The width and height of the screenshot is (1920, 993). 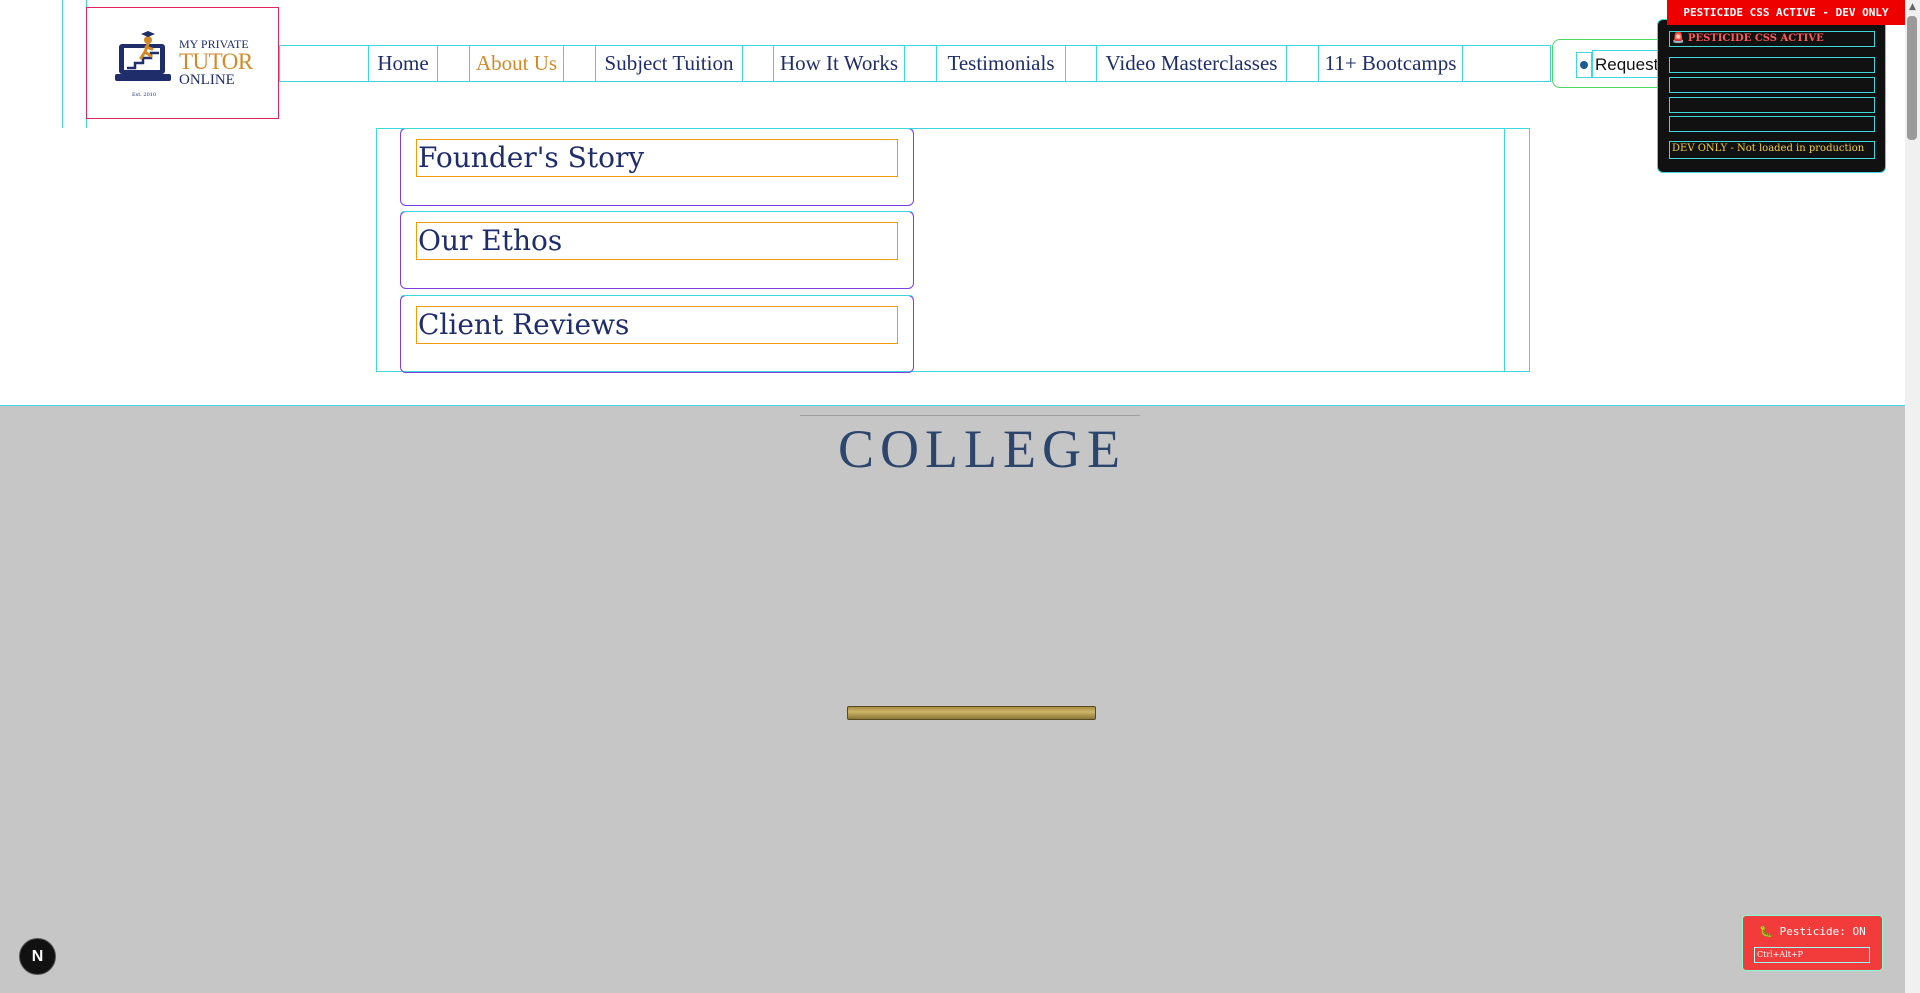 I want to click on hero-college-text: COLLEGE, so click(x=982, y=449).